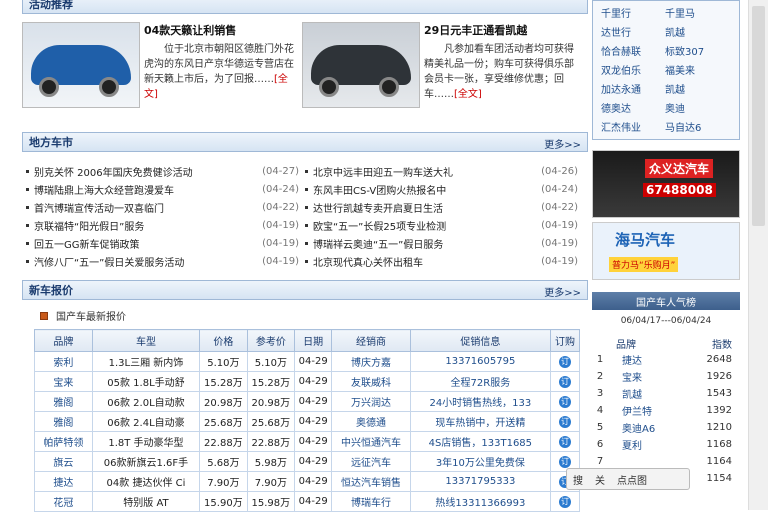  I want to click on ad-subtitle: 普力马“乐购月”, so click(644, 264).